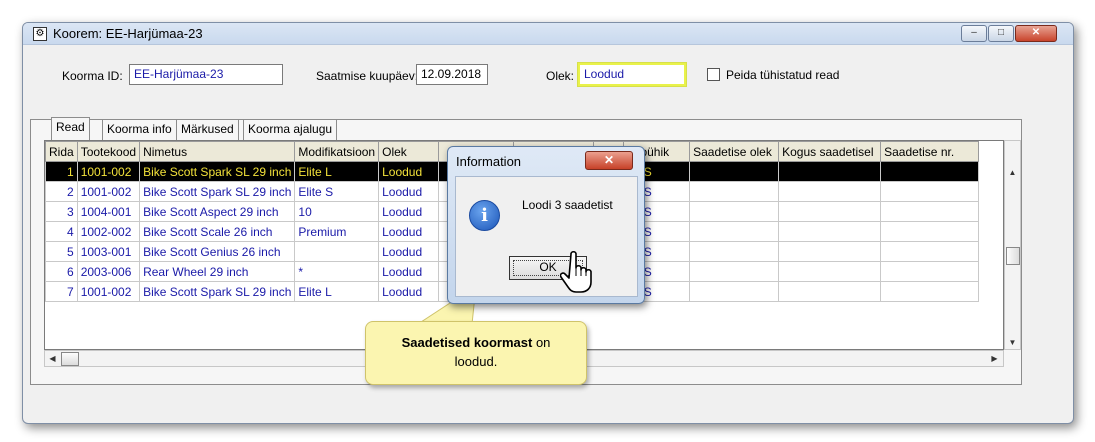  Describe the element at coordinates (207, 130) in the screenshot. I see `tab-markused: Märkused` at that location.